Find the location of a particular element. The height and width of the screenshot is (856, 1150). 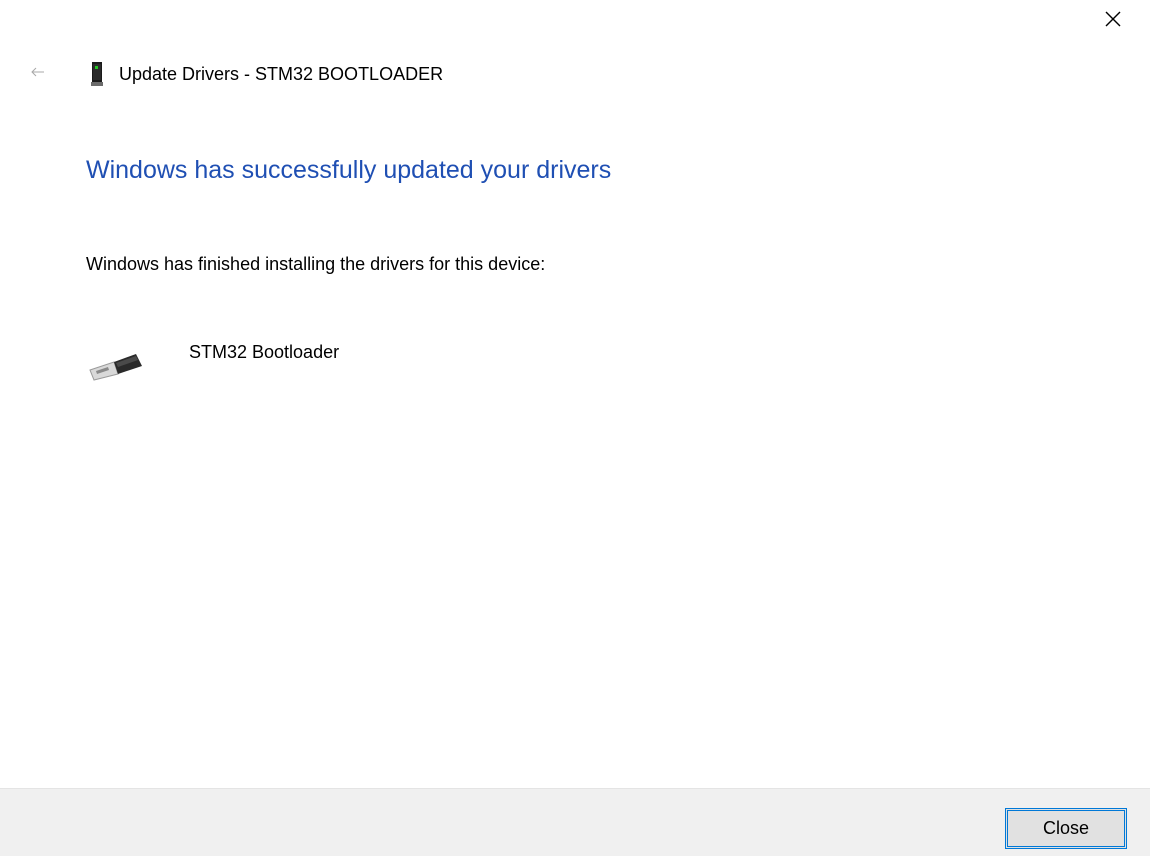

close-icon is located at coordinates (1113, 19).